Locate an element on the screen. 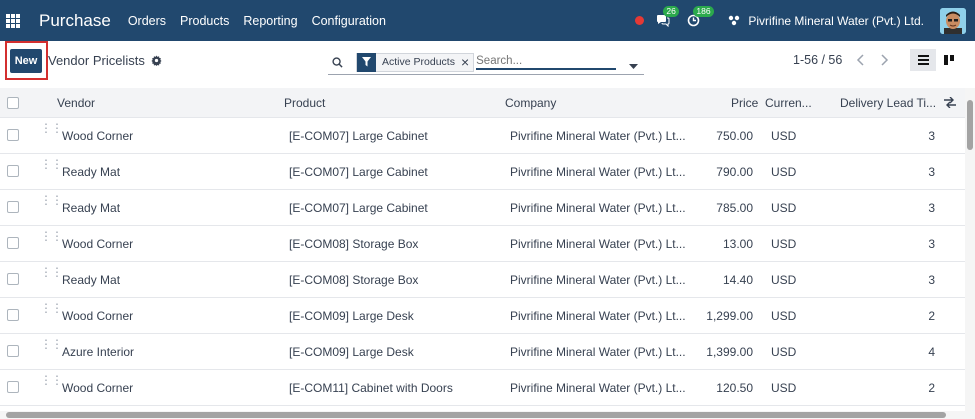 The height and width of the screenshot is (419, 975). main-menu: Orders Products Reporting Configuration is located at coordinates (257, 21).